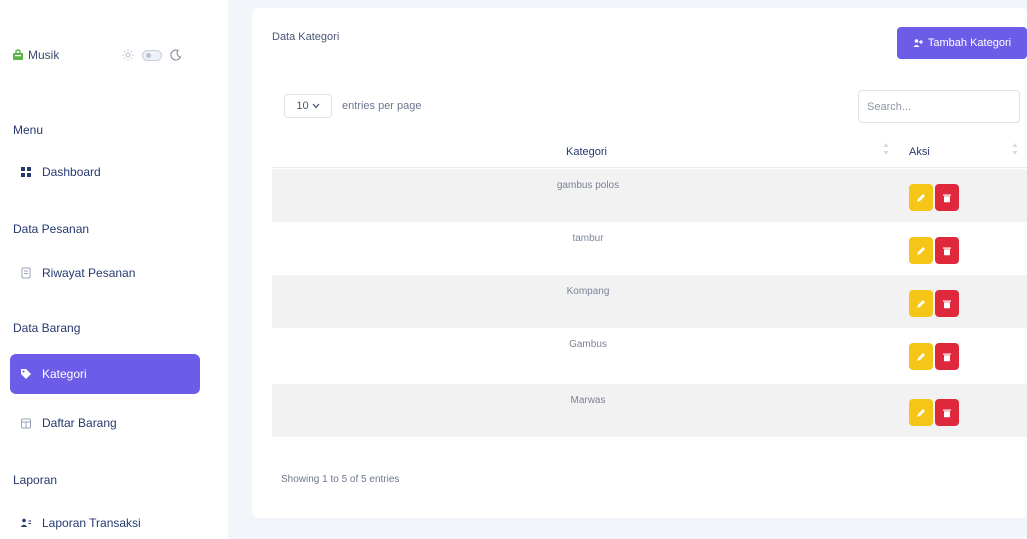 The width and height of the screenshot is (1027, 539). Describe the element at coordinates (649, 354) in the screenshot. I see `table-row: Gambus` at that location.